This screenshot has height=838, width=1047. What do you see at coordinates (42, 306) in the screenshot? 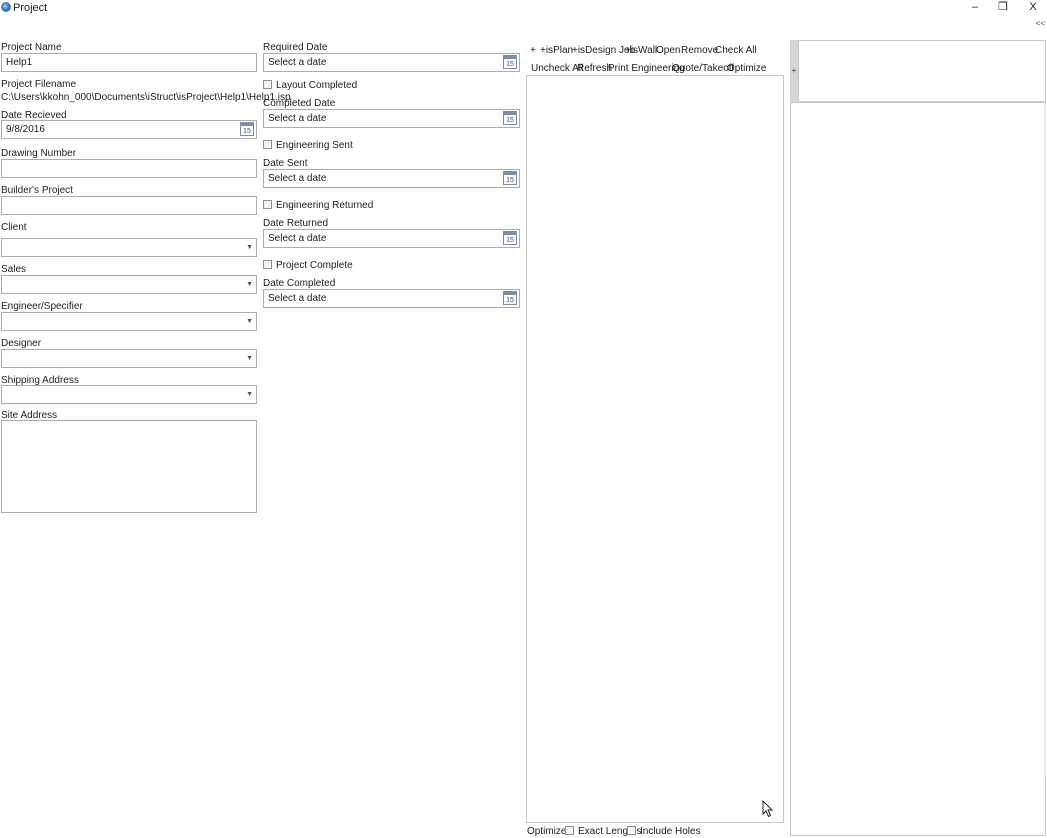
I see `engineer-label: Engineer/Specifier` at bounding box center [42, 306].